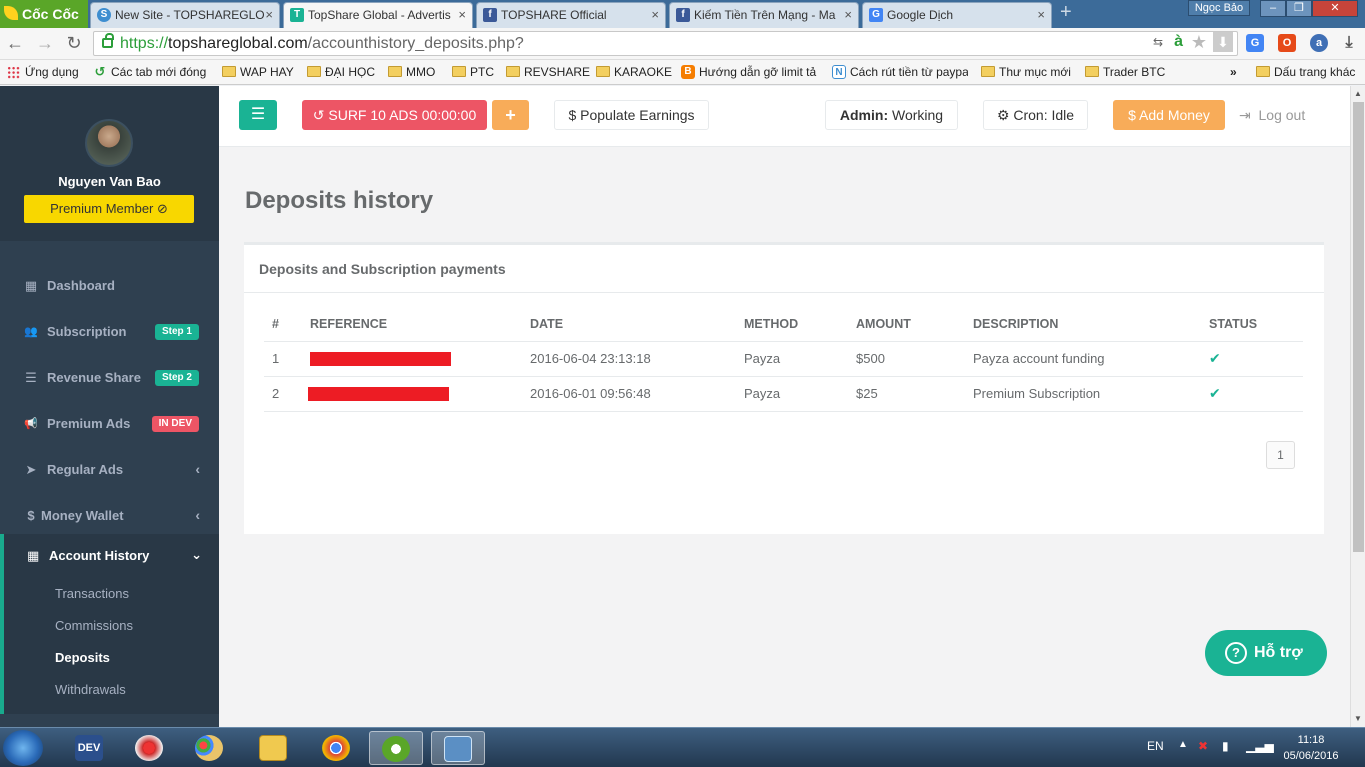 Image resolution: width=1365 pixels, height=767 pixels. What do you see at coordinates (548, 72) in the screenshot?
I see `bookmark-folder: REVSHARE` at bounding box center [548, 72].